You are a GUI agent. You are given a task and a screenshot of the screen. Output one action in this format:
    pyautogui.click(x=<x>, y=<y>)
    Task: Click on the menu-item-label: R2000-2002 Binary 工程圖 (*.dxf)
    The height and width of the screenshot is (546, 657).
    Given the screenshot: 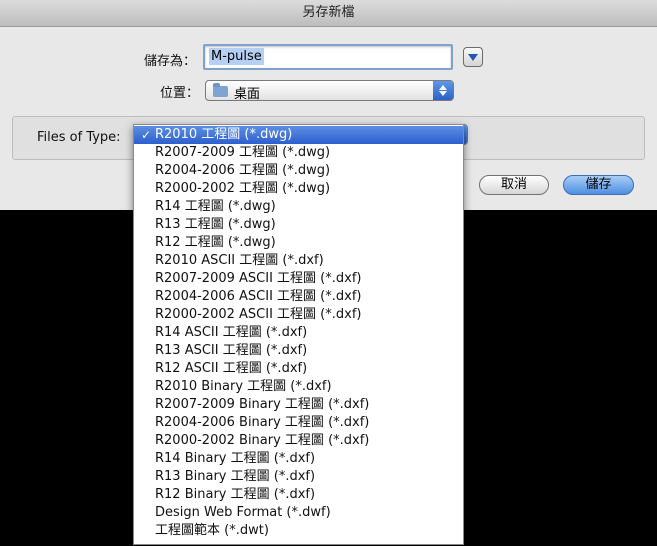 What is the action you would take?
    pyautogui.click(x=262, y=440)
    